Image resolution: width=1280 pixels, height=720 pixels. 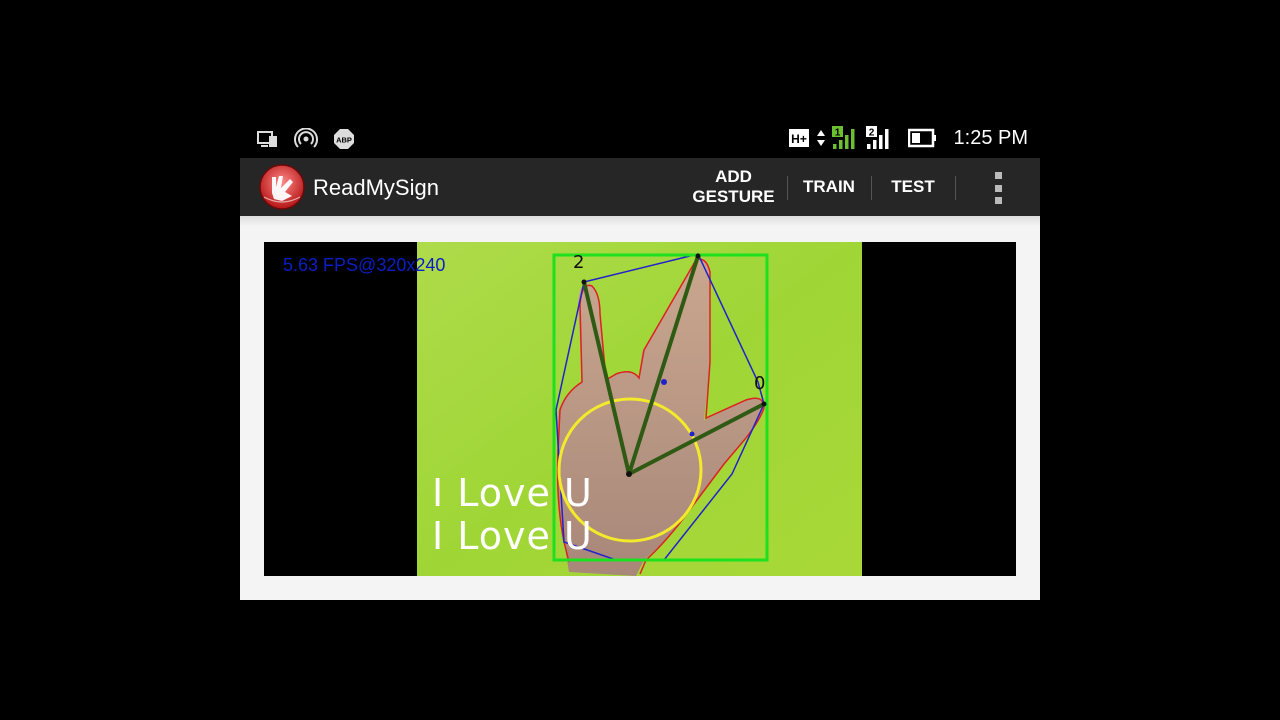 I want to click on add-gesture-label-line1: ADD, so click(x=733, y=176).